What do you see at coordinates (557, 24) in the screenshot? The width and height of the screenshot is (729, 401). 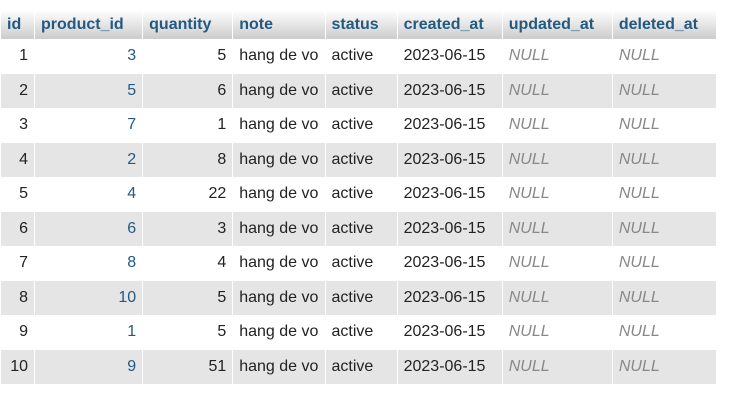 I see `column-header-updated-at: updated_at` at bounding box center [557, 24].